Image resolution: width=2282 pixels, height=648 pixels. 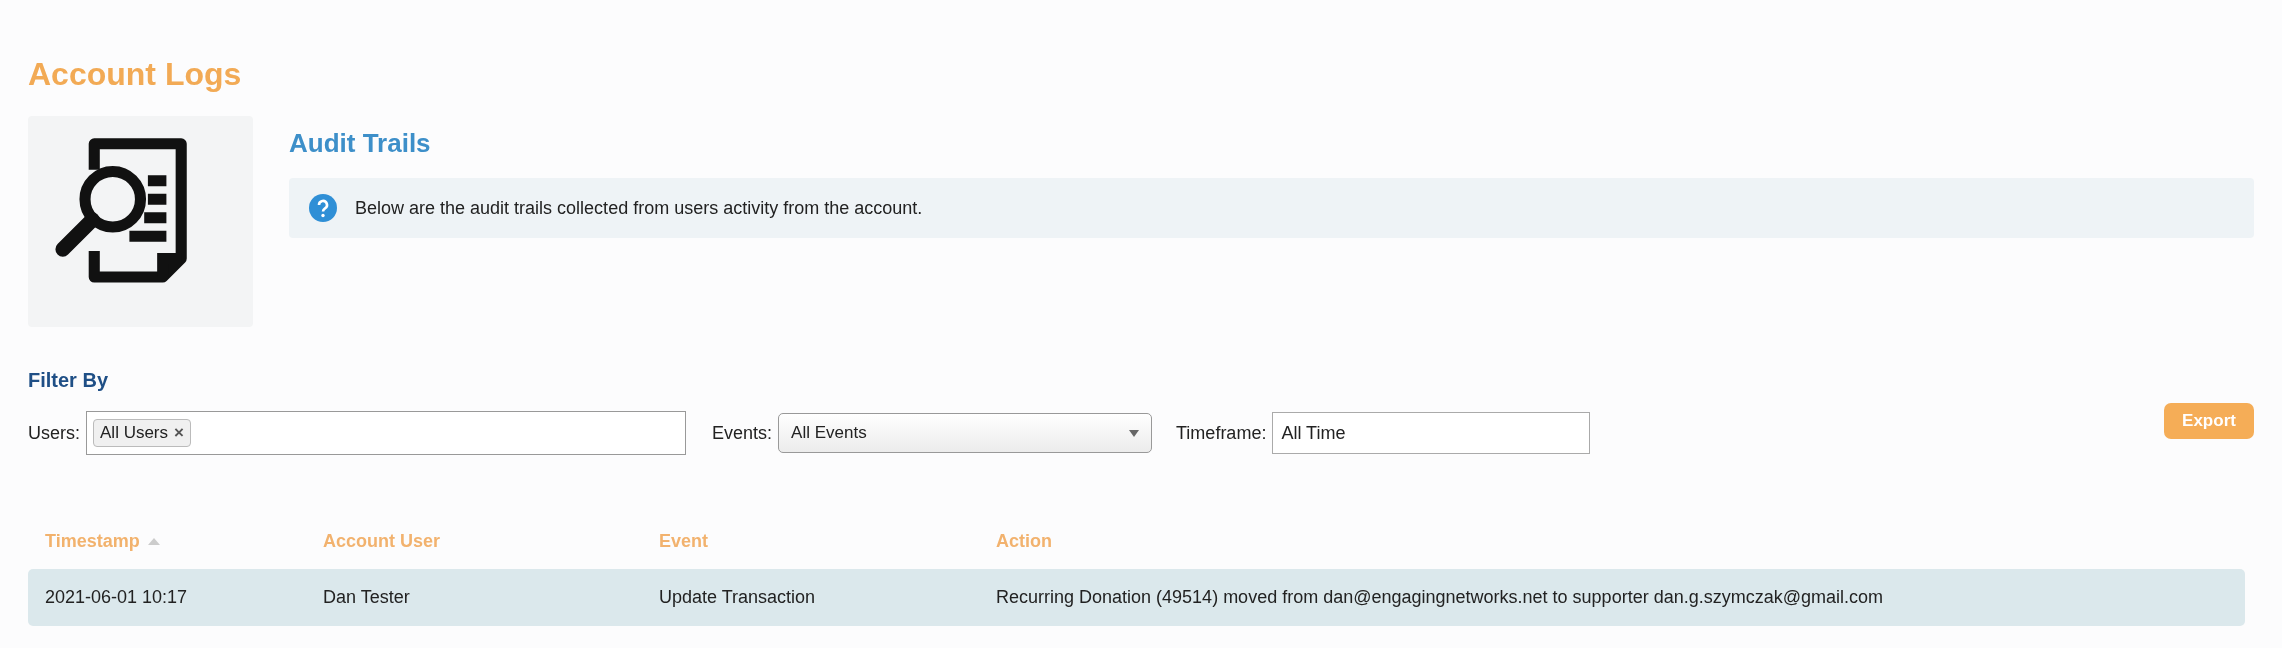 What do you see at coordinates (965, 433) in the screenshot?
I see `events-select: All Events` at bounding box center [965, 433].